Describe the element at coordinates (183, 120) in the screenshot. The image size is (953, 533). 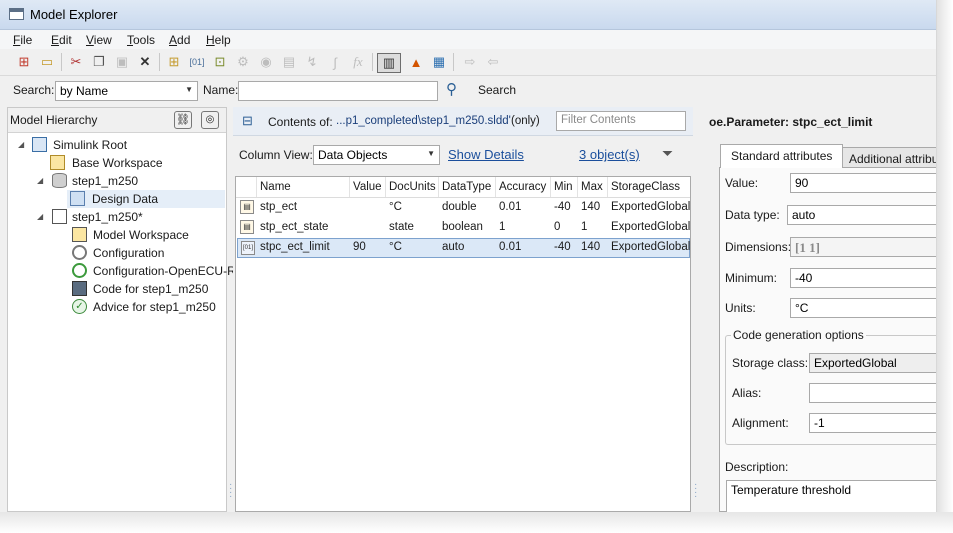
I see `link-icon: ⛓` at that location.